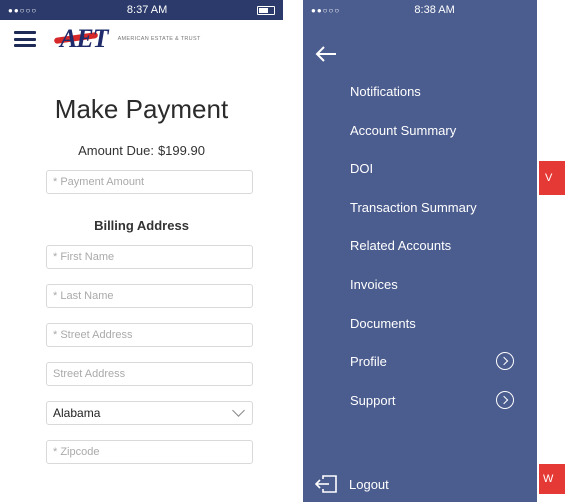  What do you see at coordinates (141, 225) in the screenshot?
I see `billing-address-heading: Billing Address` at bounding box center [141, 225].